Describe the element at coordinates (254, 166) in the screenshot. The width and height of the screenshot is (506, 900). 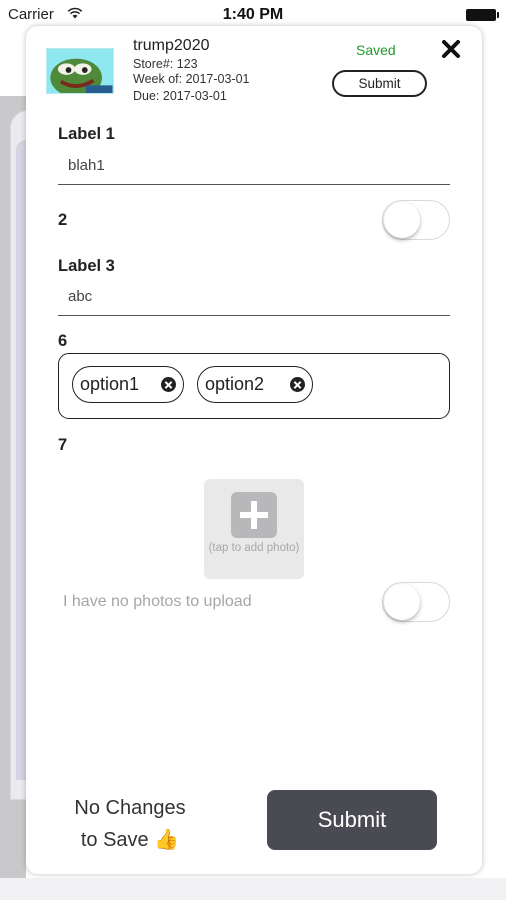
I see `label1-input` at that location.